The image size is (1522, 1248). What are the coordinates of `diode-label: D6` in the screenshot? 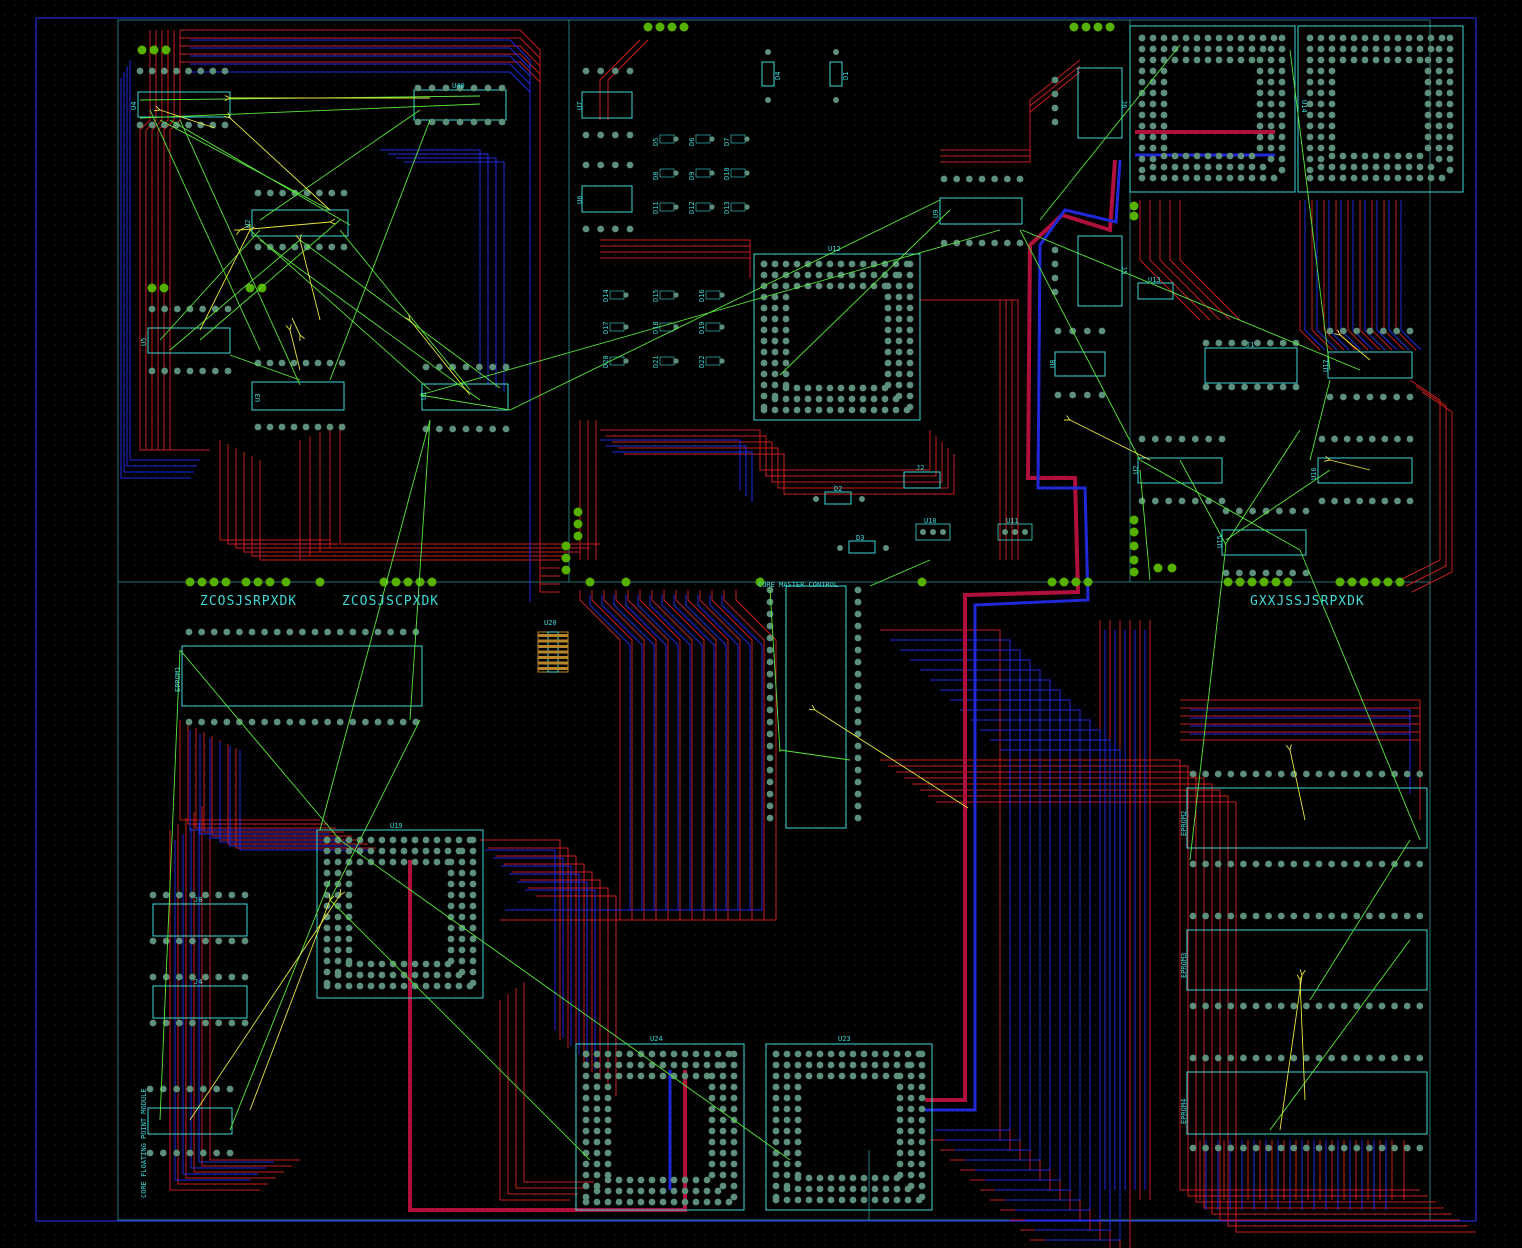 It's located at (692, 142).